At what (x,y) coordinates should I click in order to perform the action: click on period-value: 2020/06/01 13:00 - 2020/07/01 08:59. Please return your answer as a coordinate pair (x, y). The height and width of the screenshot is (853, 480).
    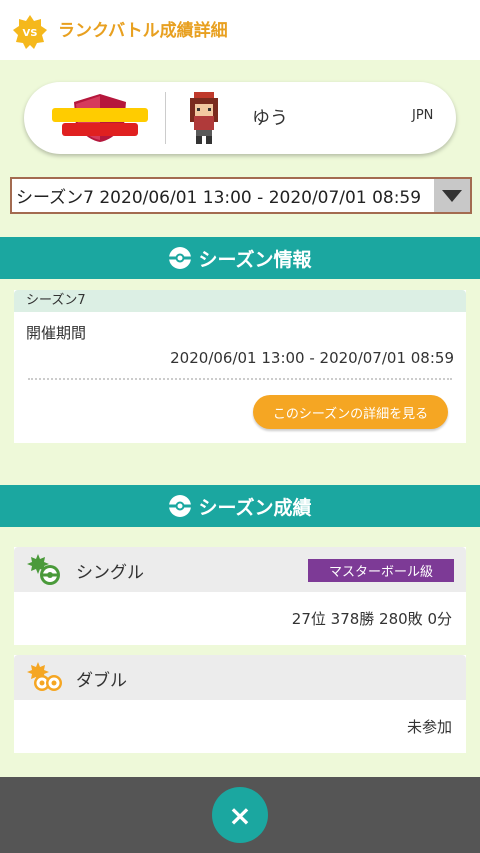
    Looking at the image, I should click on (312, 358).